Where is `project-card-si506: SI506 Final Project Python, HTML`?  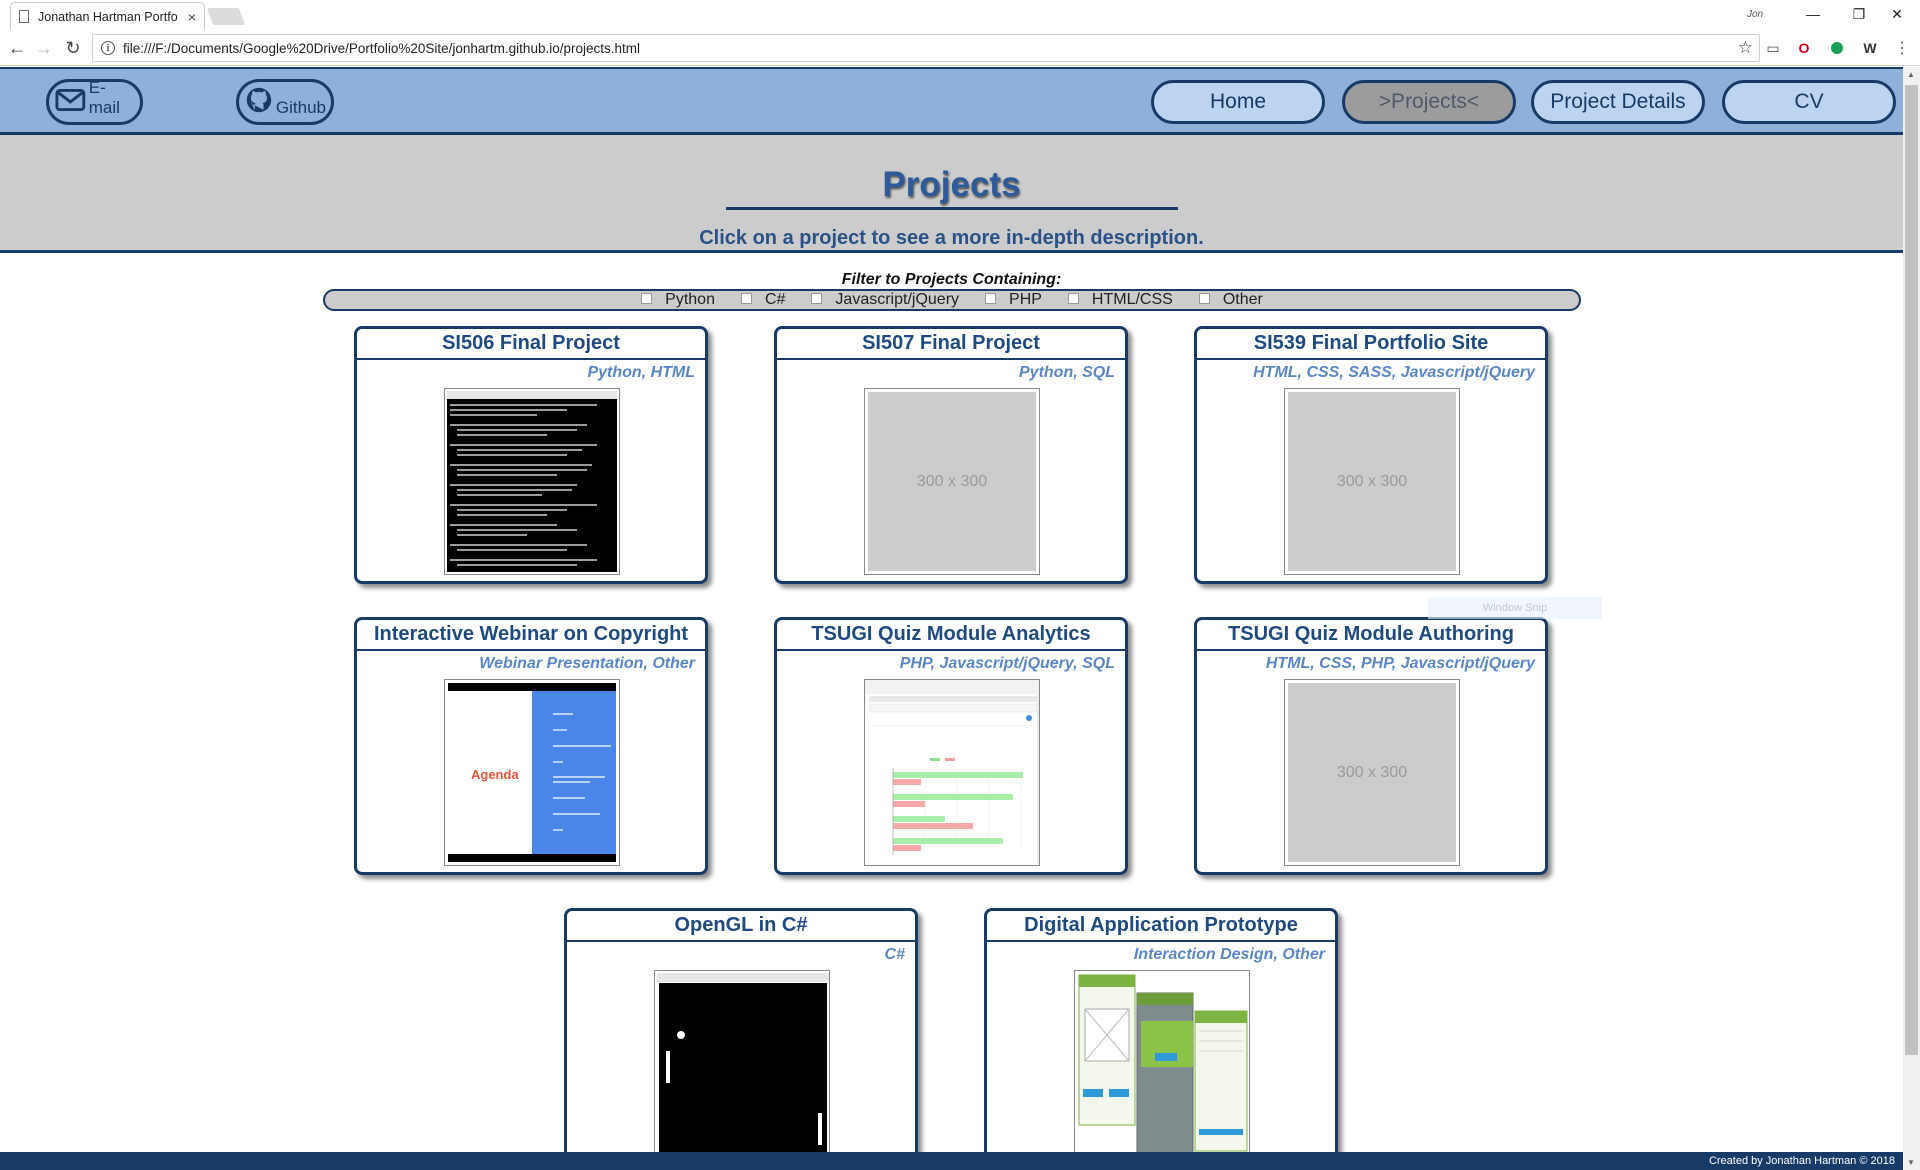
project-card-si506: SI506 Final Project Python, HTML is located at coordinates (531, 455).